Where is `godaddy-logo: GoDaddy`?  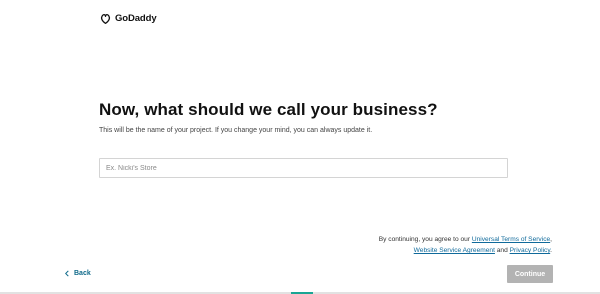
godaddy-logo: GoDaddy is located at coordinates (128, 18).